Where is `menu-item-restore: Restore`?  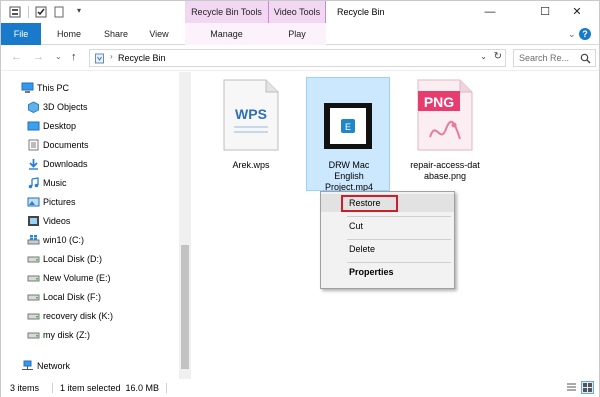
menu-item-restore: Restore is located at coordinates (387, 203).